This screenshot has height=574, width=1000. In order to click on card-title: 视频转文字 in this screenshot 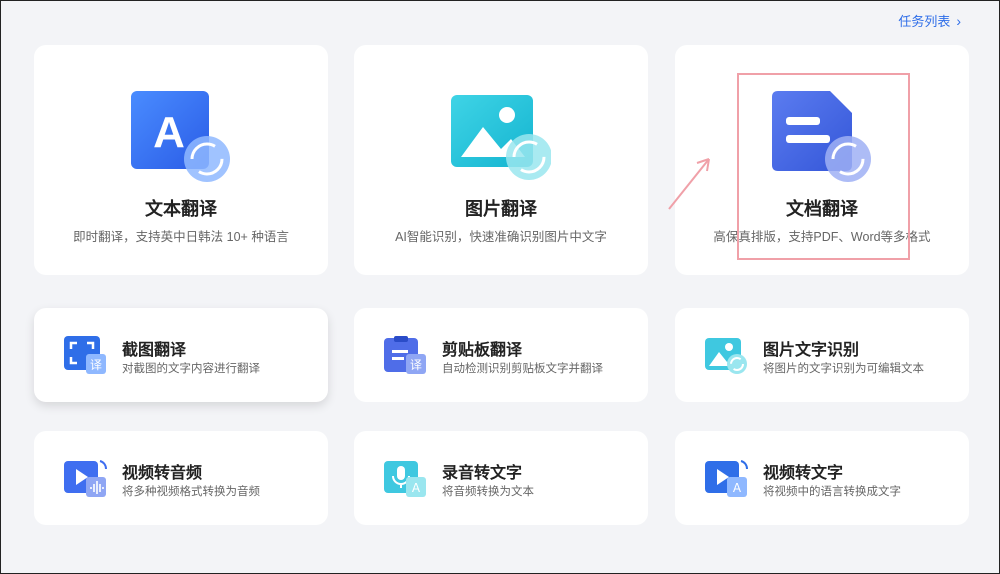, I will do `click(803, 473)`.